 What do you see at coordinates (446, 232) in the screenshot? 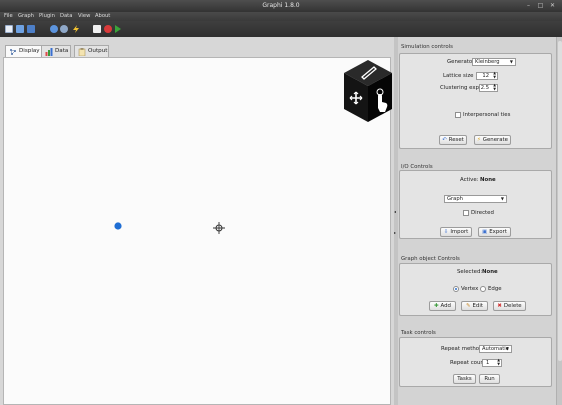
I see `import-icon: ⇩` at bounding box center [446, 232].